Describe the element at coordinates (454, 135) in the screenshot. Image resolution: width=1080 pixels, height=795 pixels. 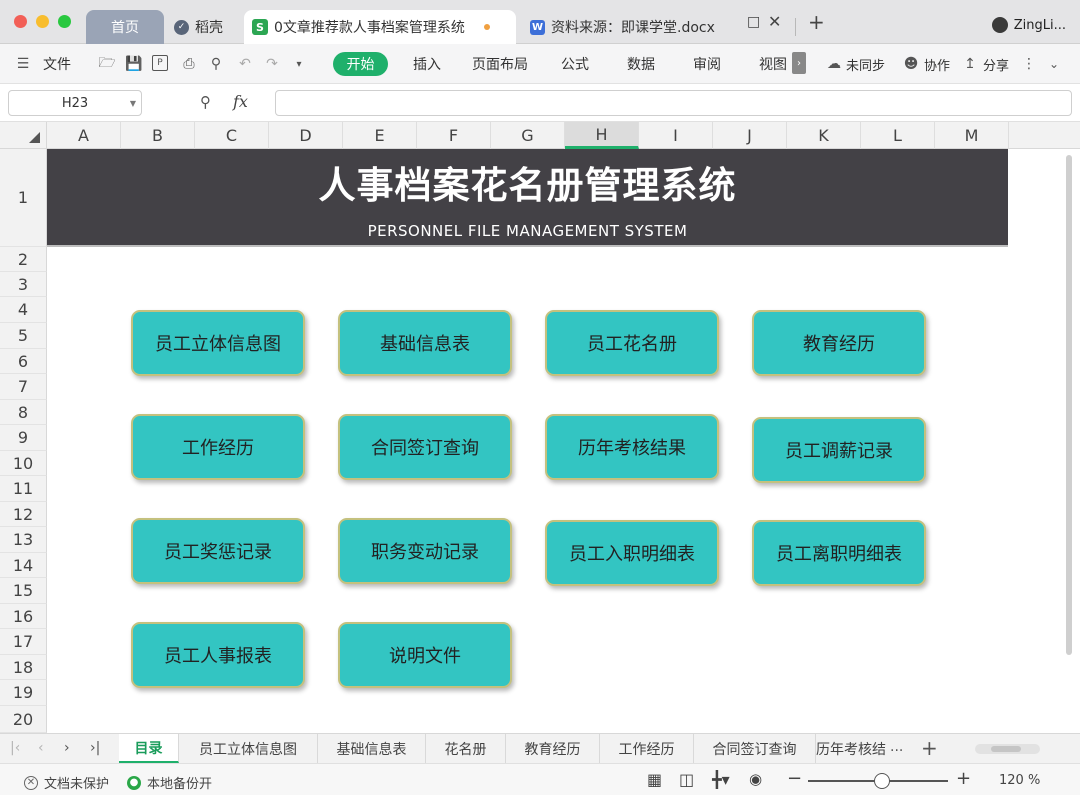
I see `column-header: F` at that location.